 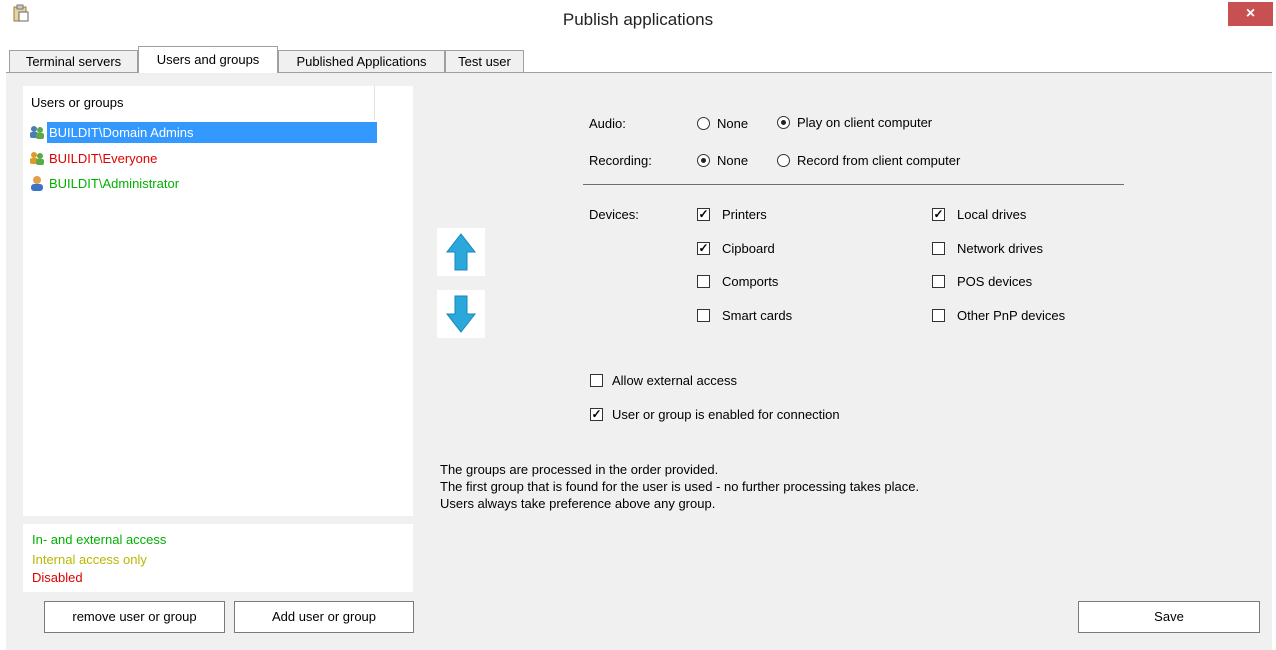 I want to click on divider, so click(x=853, y=184).